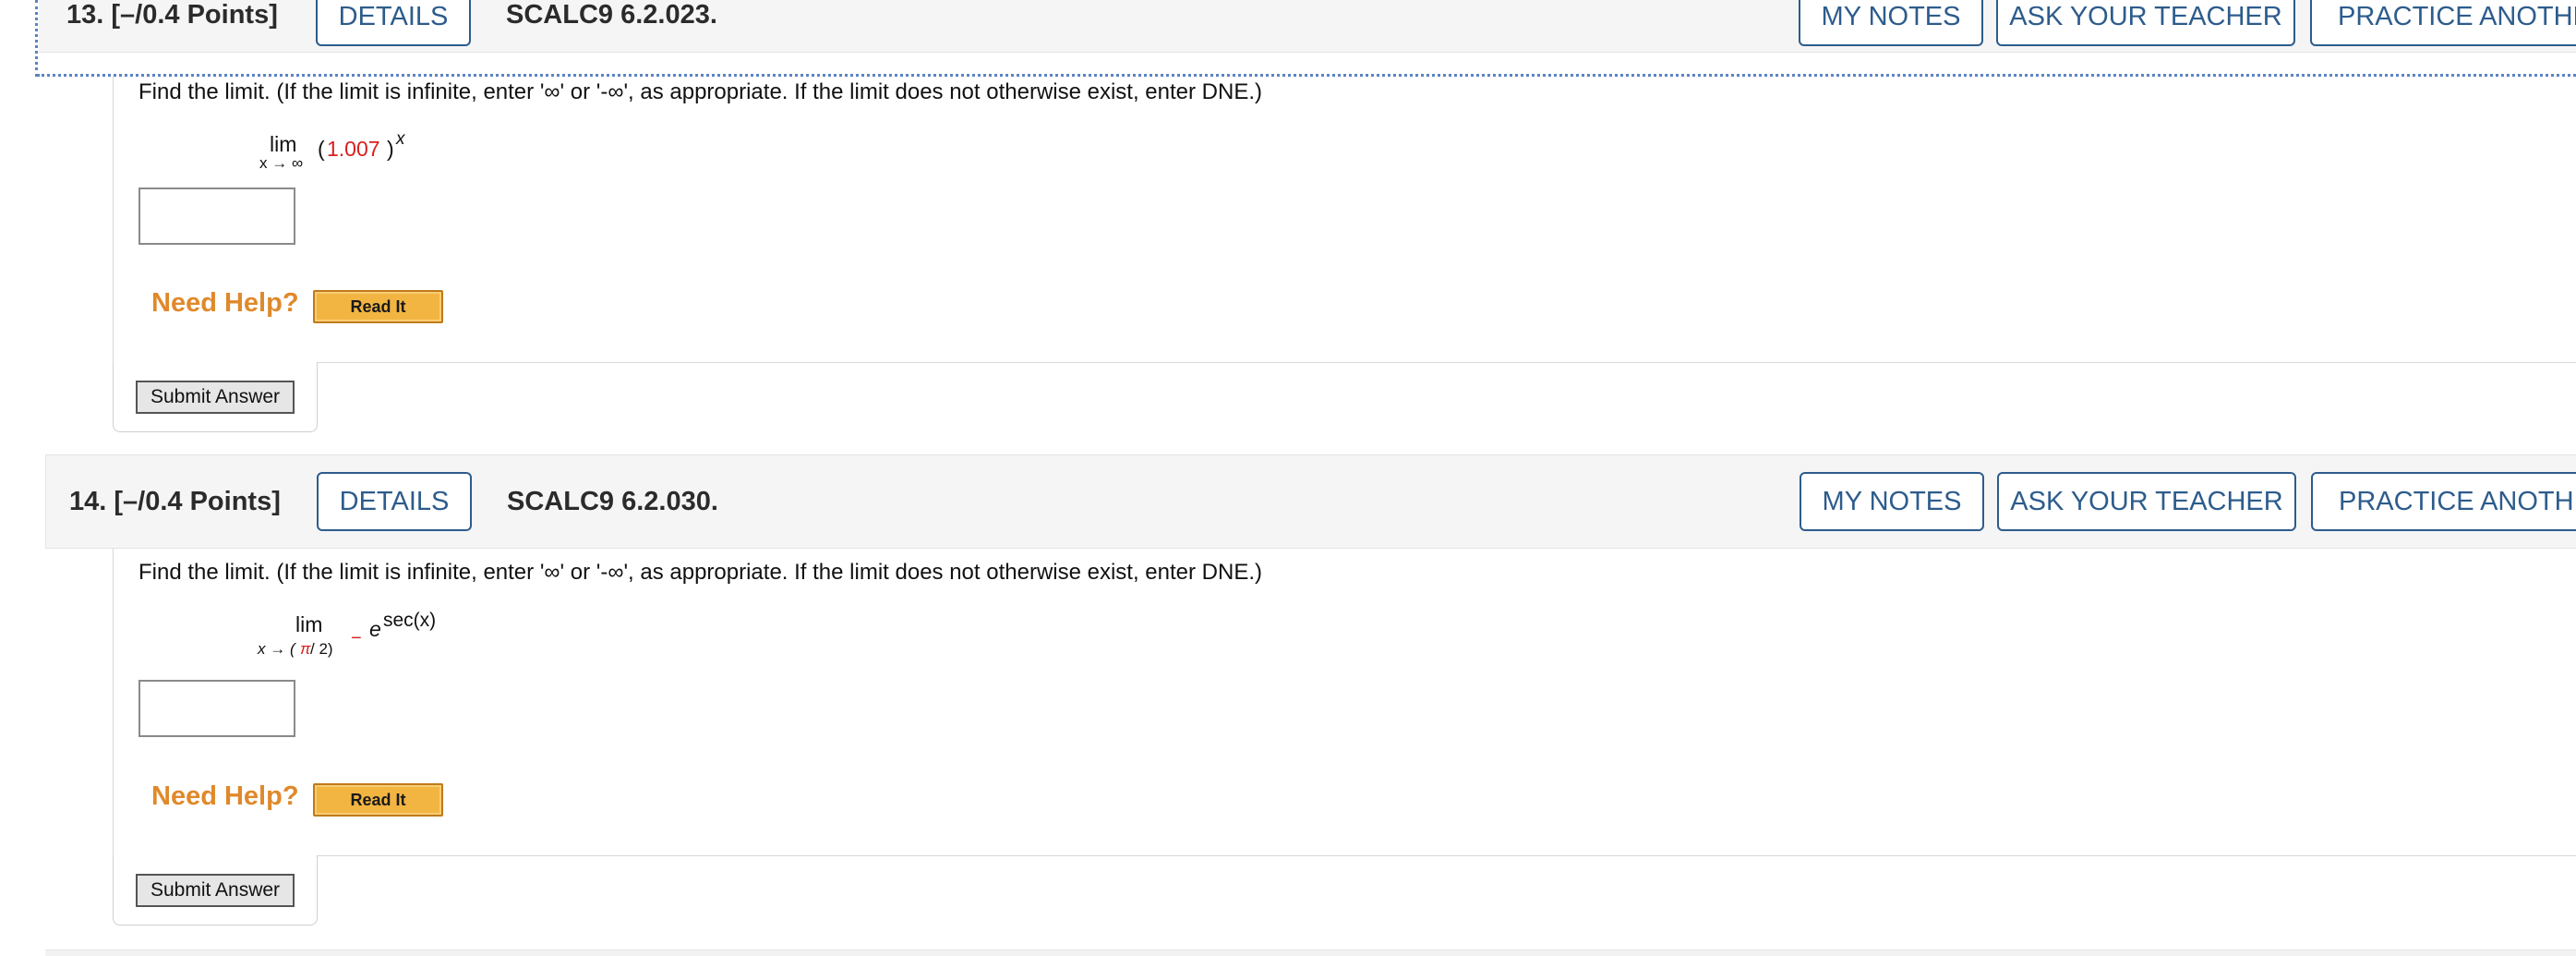 Image resolution: width=2576 pixels, height=956 pixels. I want to click on limit-subscript-minus: −, so click(356, 638).